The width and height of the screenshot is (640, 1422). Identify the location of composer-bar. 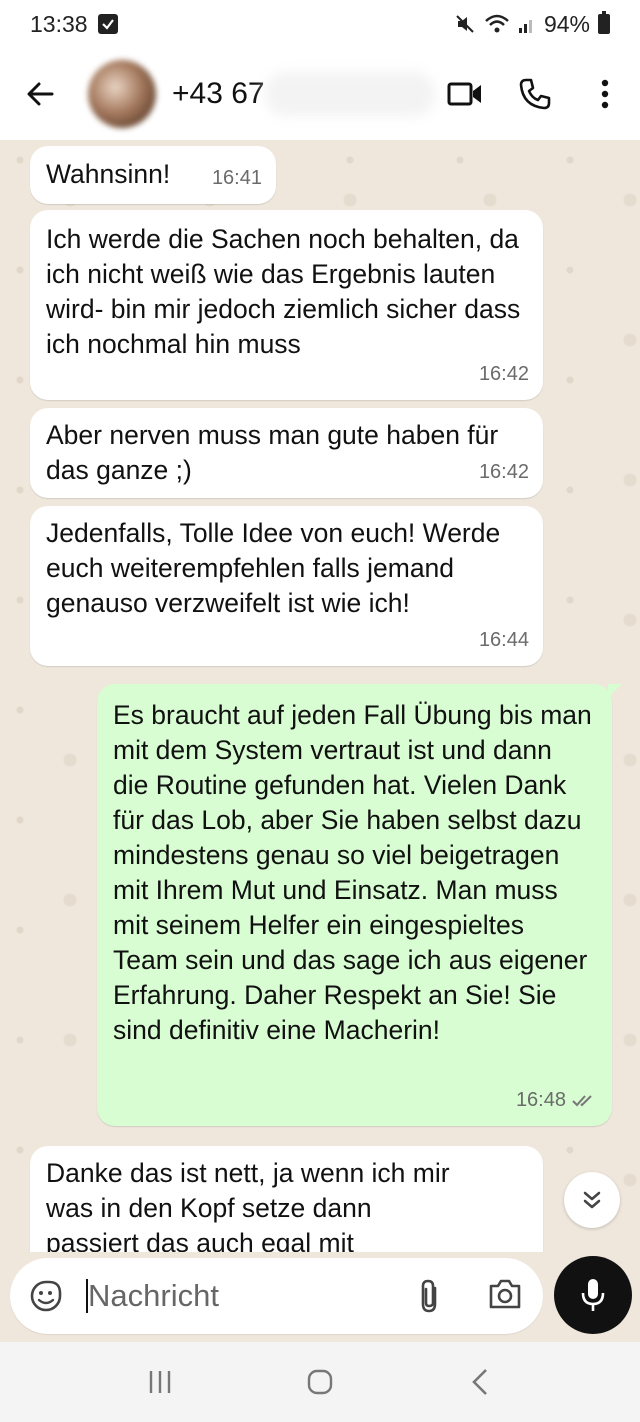
(320, 1297).